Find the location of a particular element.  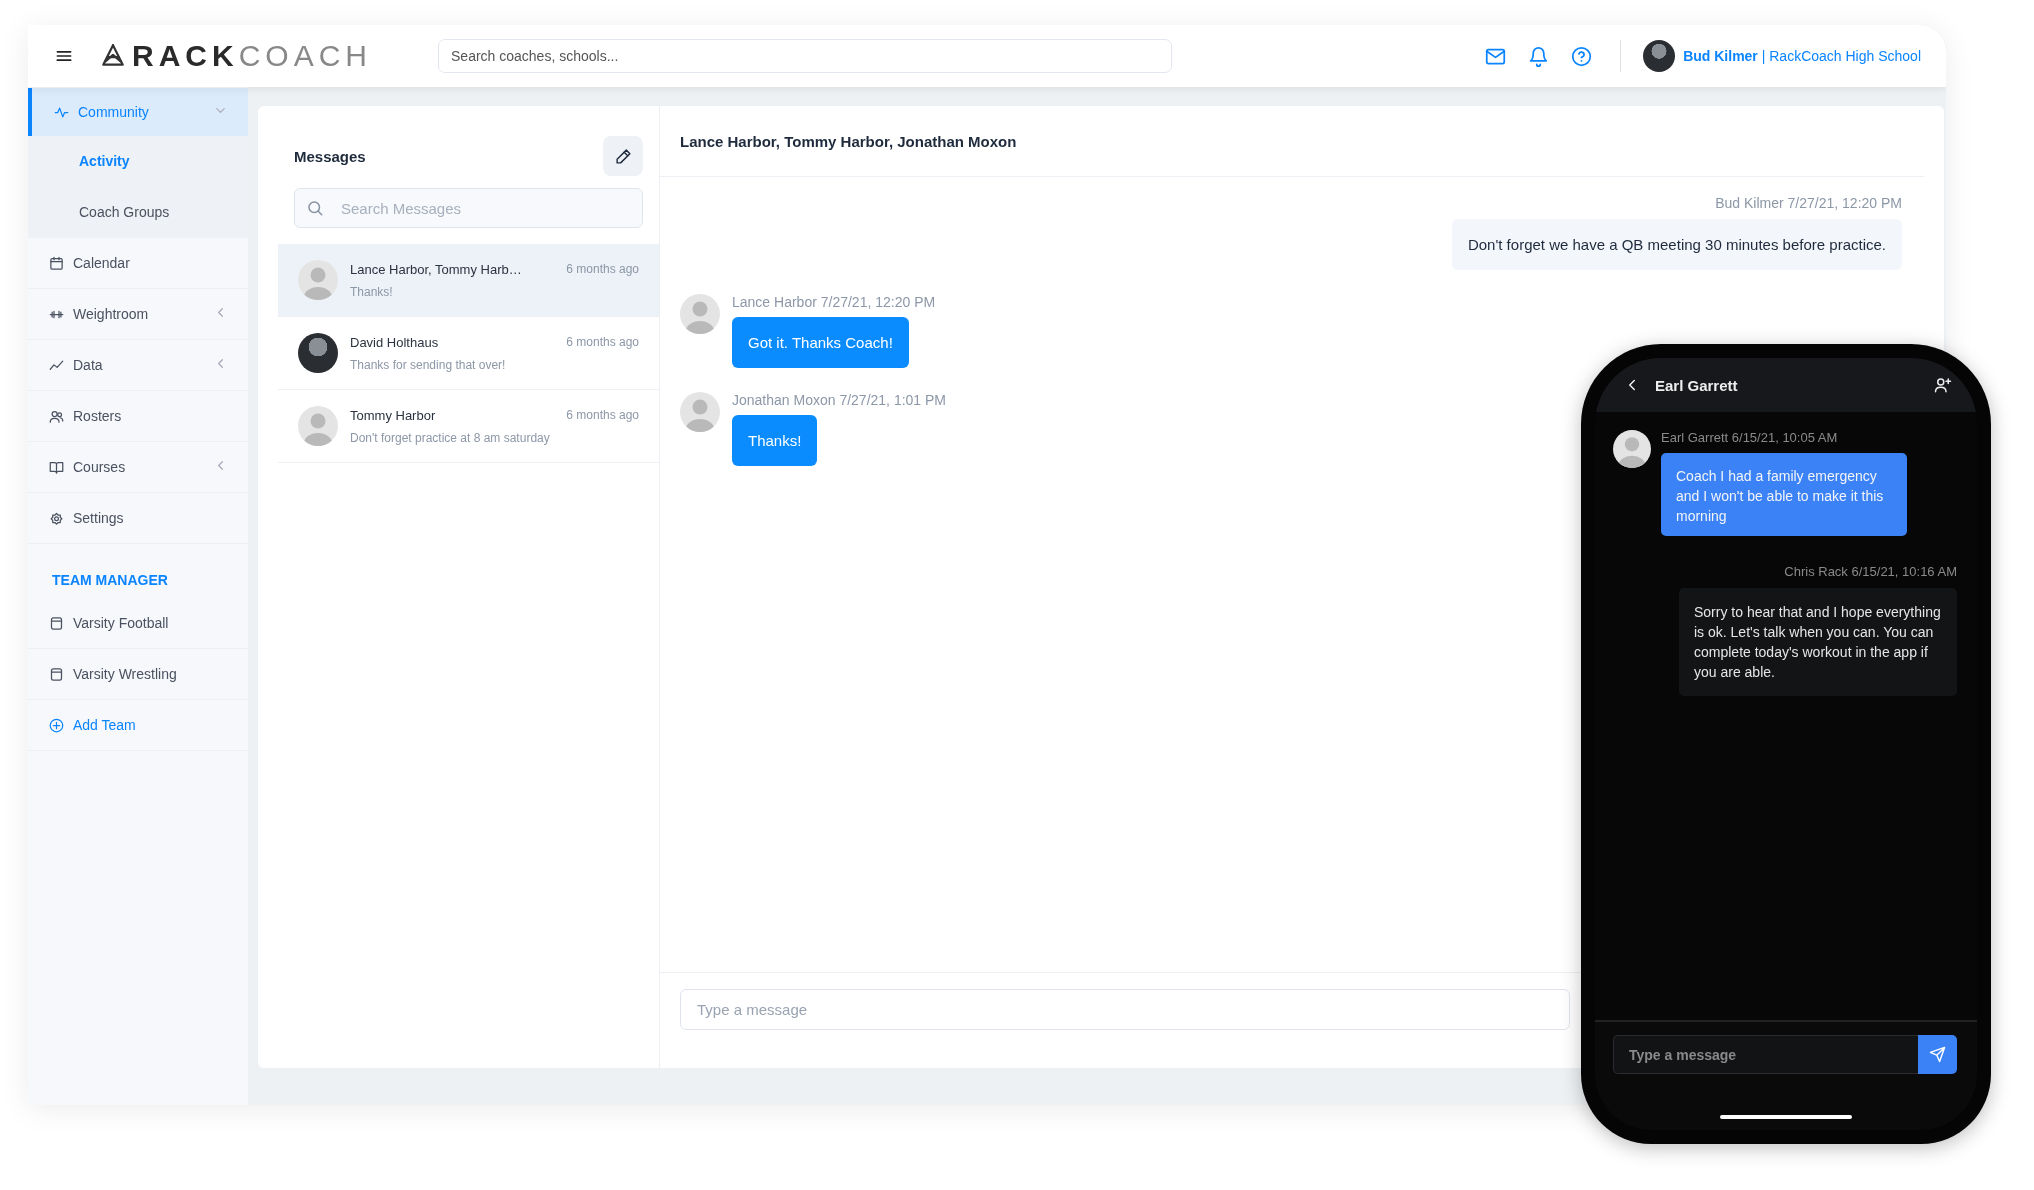

pencil-icon is located at coordinates (623, 156).